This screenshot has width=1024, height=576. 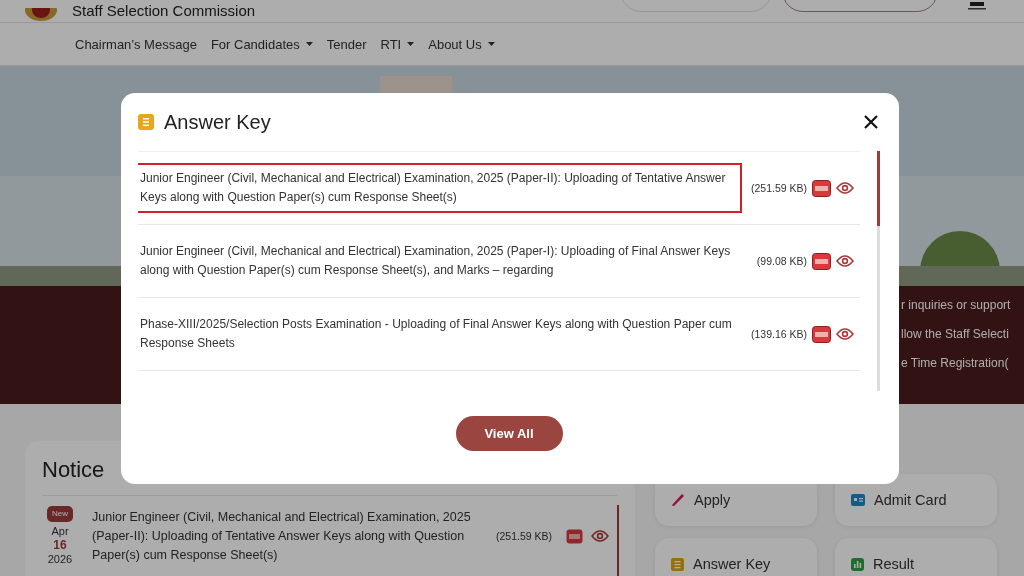 I want to click on file-size: (99.08 KB), so click(x=781, y=261).